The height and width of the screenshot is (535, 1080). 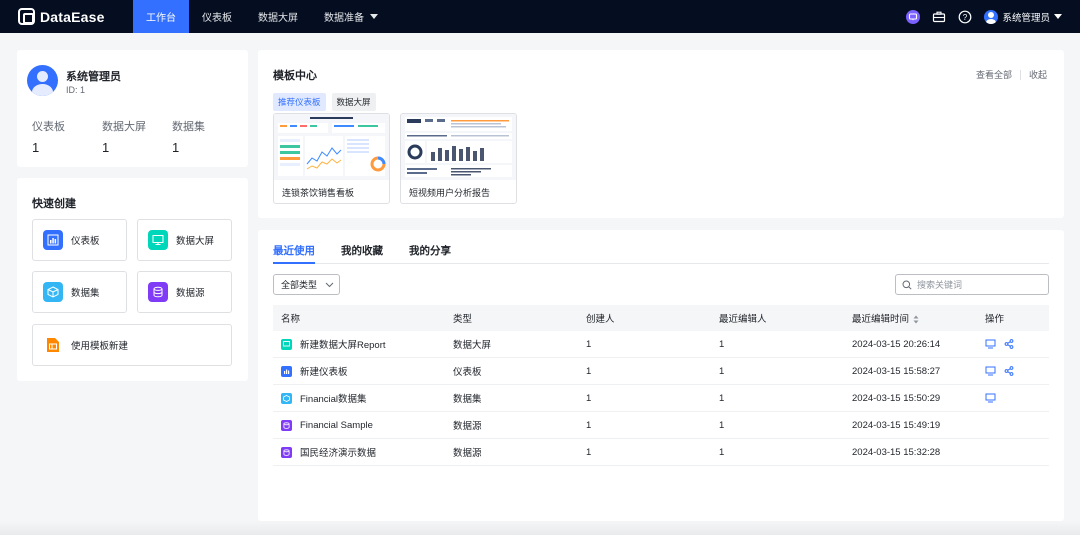 What do you see at coordinates (353, 102) in the screenshot?
I see `chip-data-screen: 数据大屏` at bounding box center [353, 102].